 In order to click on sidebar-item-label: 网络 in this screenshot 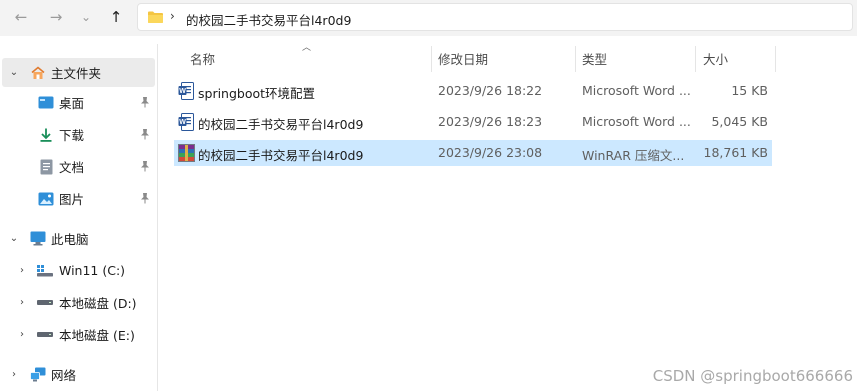, I will do `click(64, 375)`.